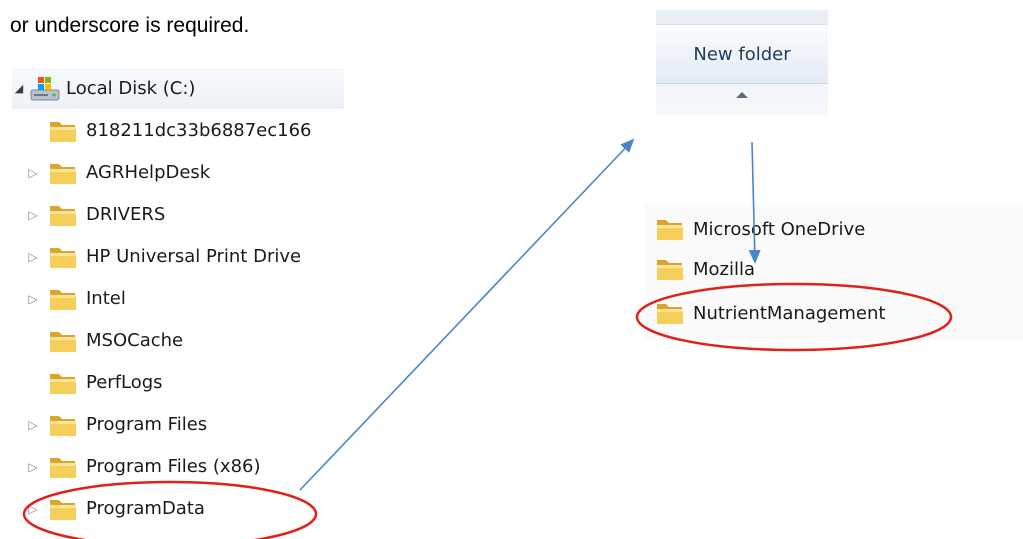 Image resolution: width=1023 pixels, height=539 pixels. I want to click on tree-item: ▷ Intel, so click(178, 298).